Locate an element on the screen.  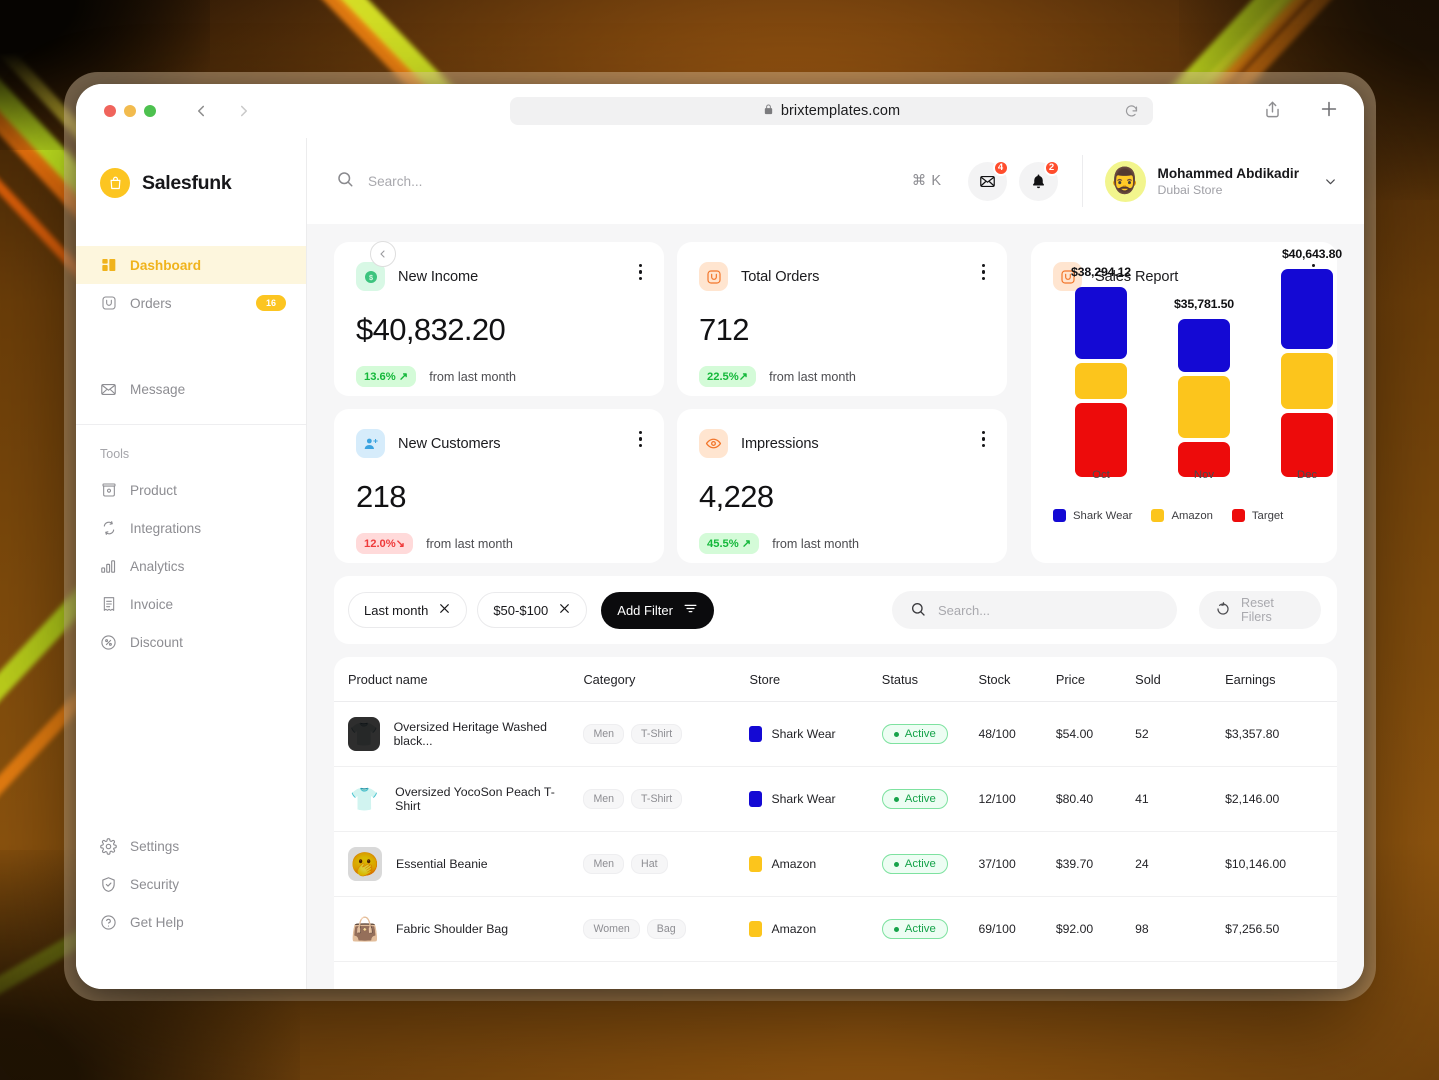
bell-icon is located at coordinates (1038, 181).